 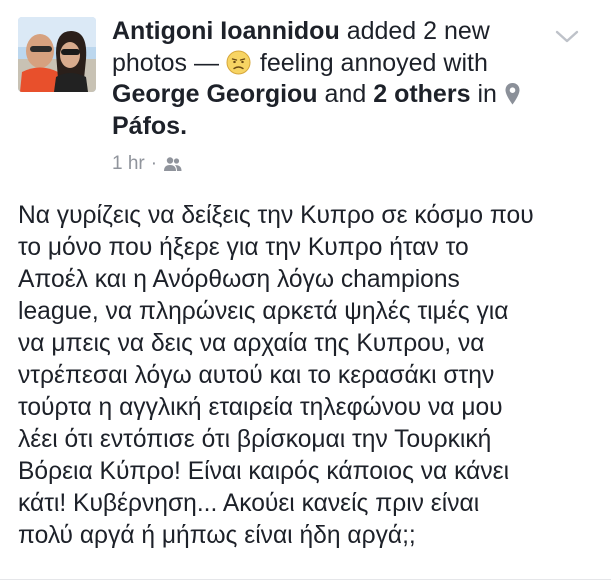 What do you see at coordinates (226, 31) in the screenshot?
I see `author-name: Antigoni Ioannidou` at bounding box center [226, 31].